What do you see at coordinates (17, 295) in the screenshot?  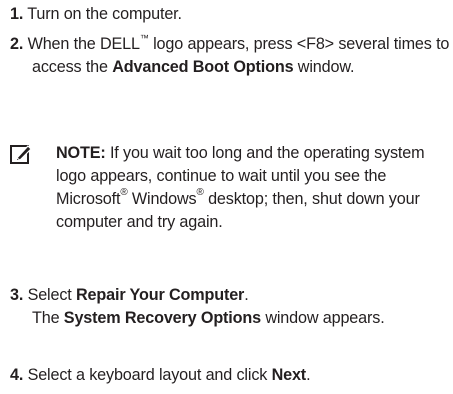 I see `step-3-number: 3.` at bounding box center [17, 295].